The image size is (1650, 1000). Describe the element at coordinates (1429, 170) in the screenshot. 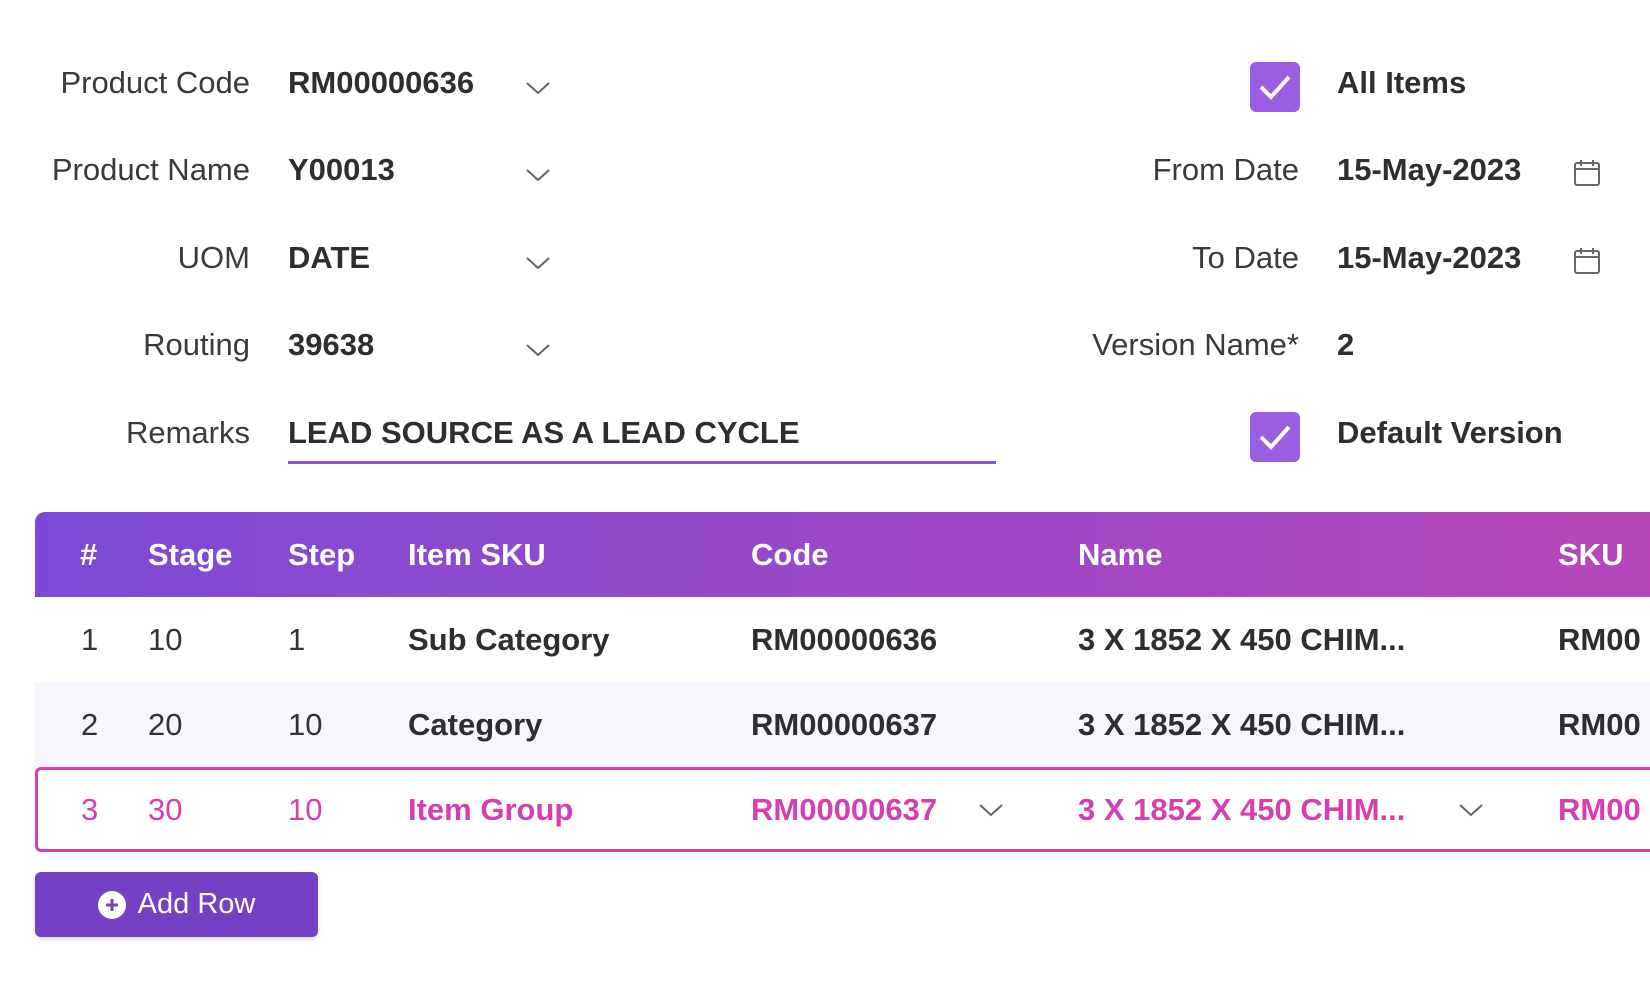

I see `from-date-input: 15-May-2023` at that location.